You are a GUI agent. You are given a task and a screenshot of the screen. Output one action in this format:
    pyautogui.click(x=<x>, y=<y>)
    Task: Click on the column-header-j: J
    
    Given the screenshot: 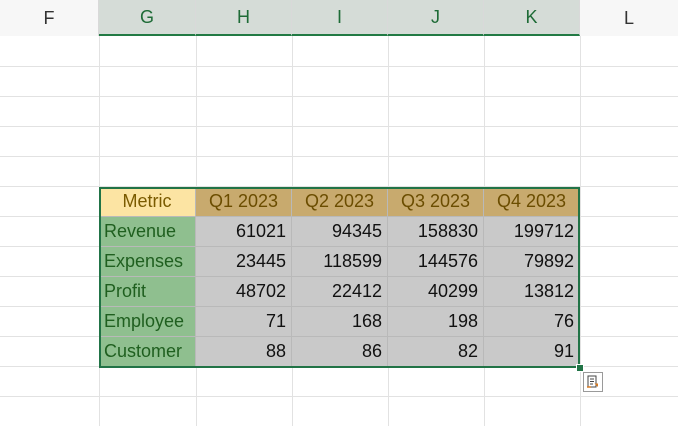 What is the action you would take?
    pyautogui.click(x=436, y=18)
    